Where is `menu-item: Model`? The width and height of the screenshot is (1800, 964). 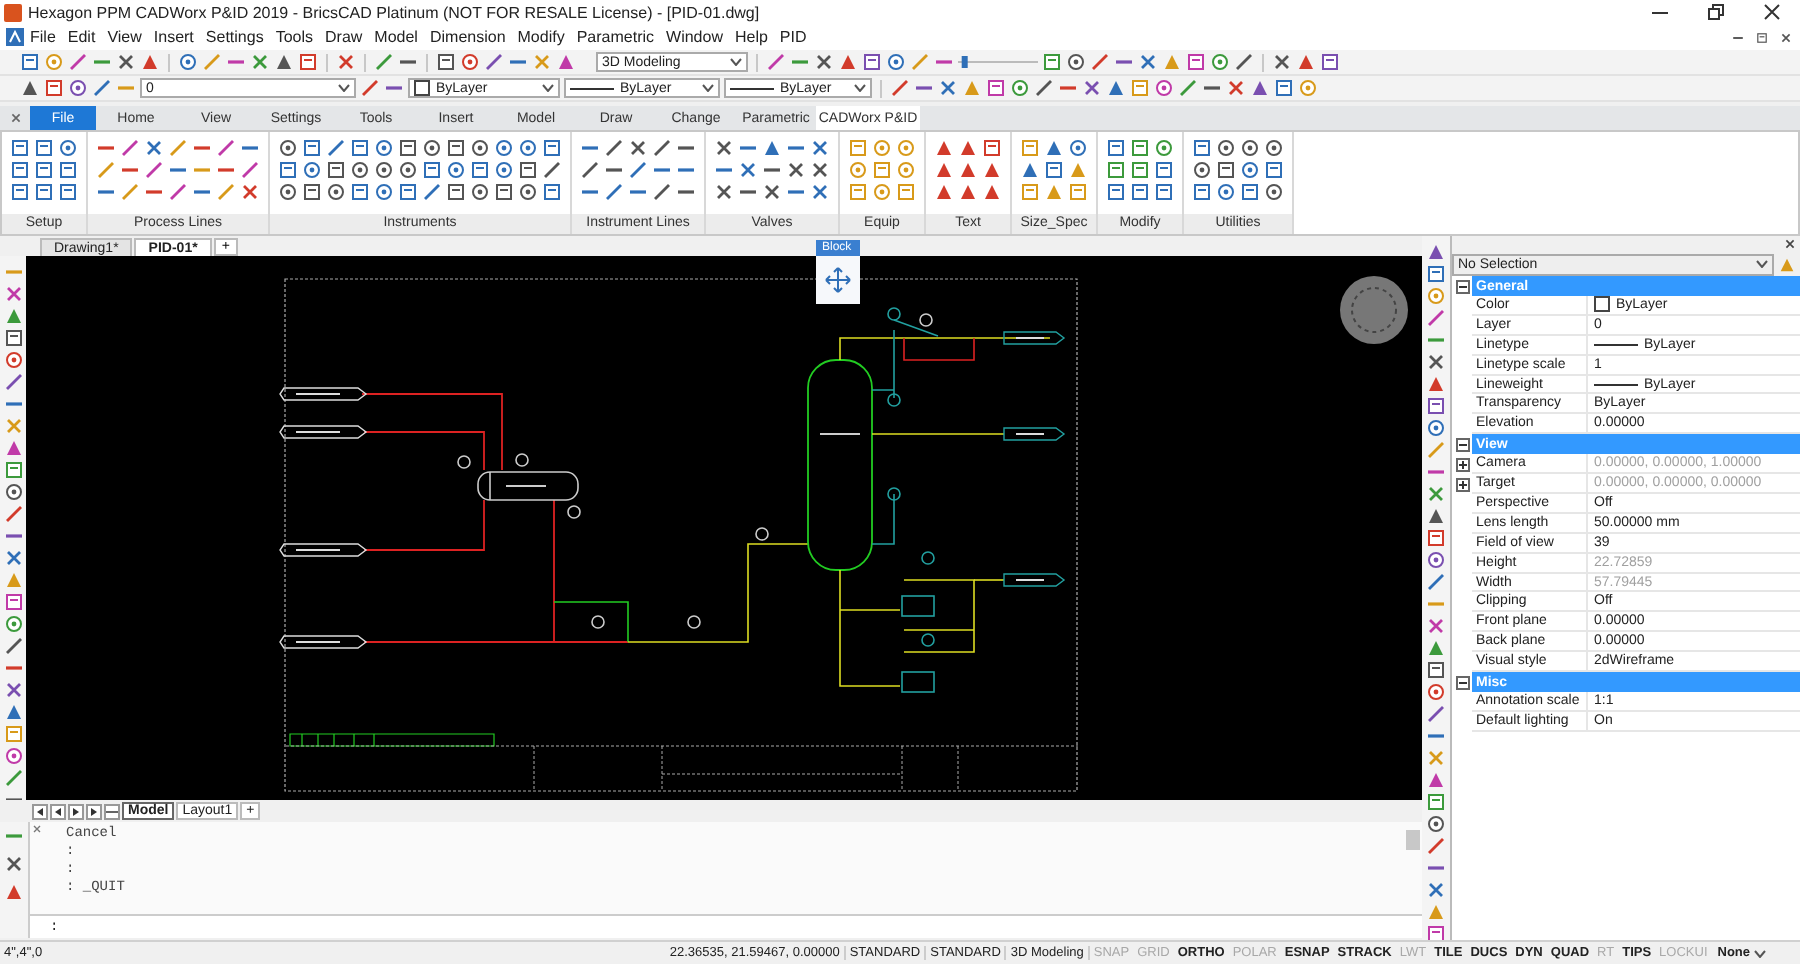 menu-item: Model is located at coordinates (396, 37).